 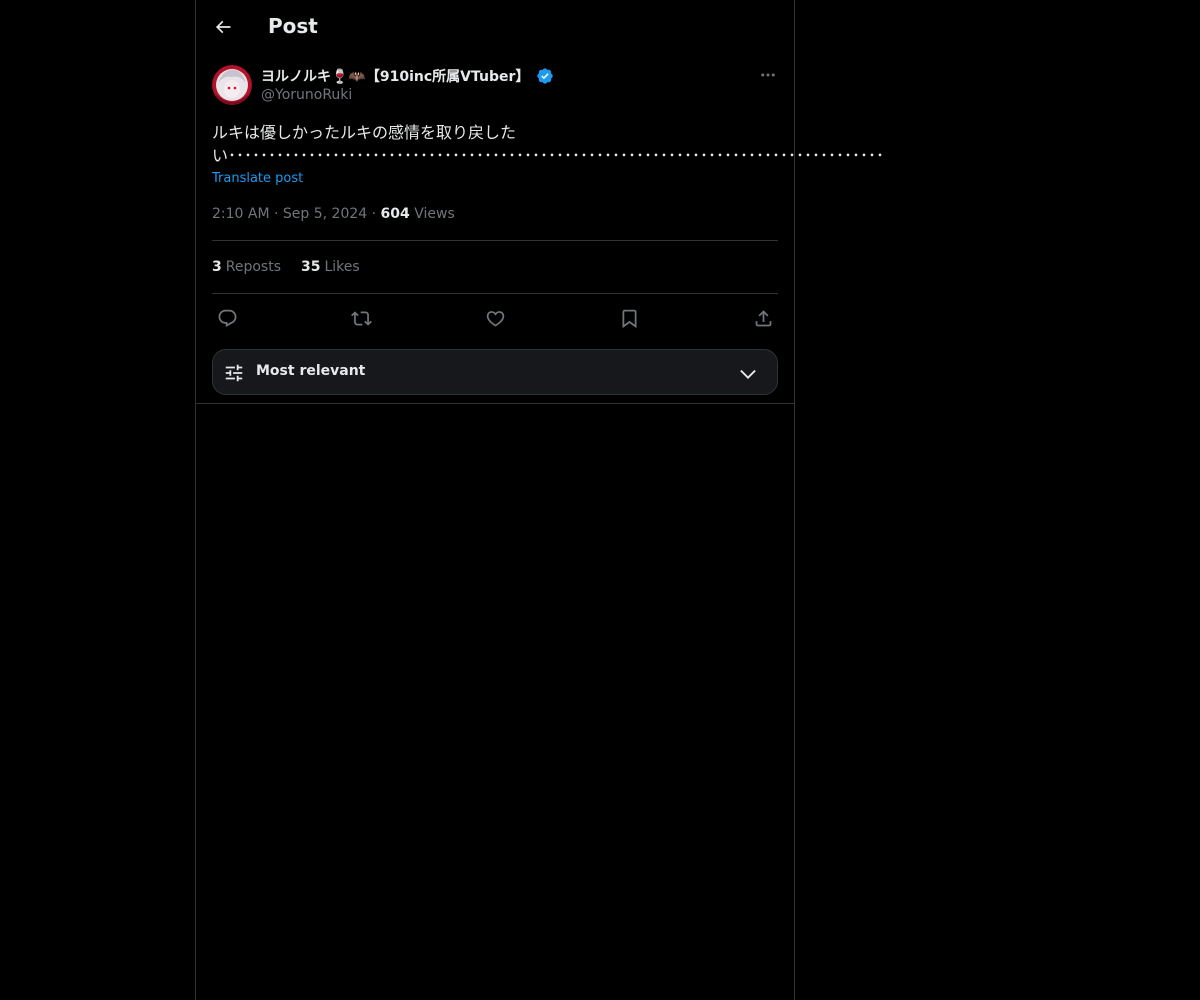 I want to click on author-name-text: ヨルノルキ🍷🦇【910inc所属VTuber】, so click(x=395, y=77).